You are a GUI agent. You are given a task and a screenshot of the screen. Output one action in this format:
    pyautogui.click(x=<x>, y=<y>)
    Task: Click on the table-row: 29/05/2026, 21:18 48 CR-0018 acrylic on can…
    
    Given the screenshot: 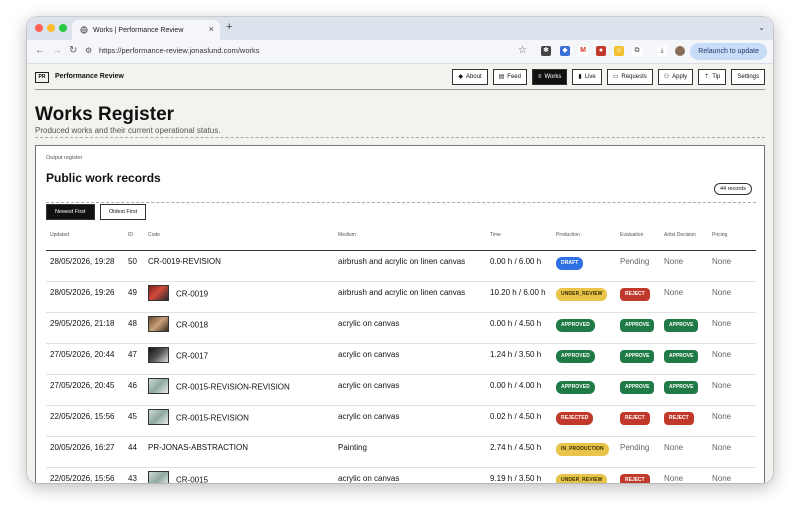 What is the action you would take?
    pyautogui.click(x=401, y=328)
    